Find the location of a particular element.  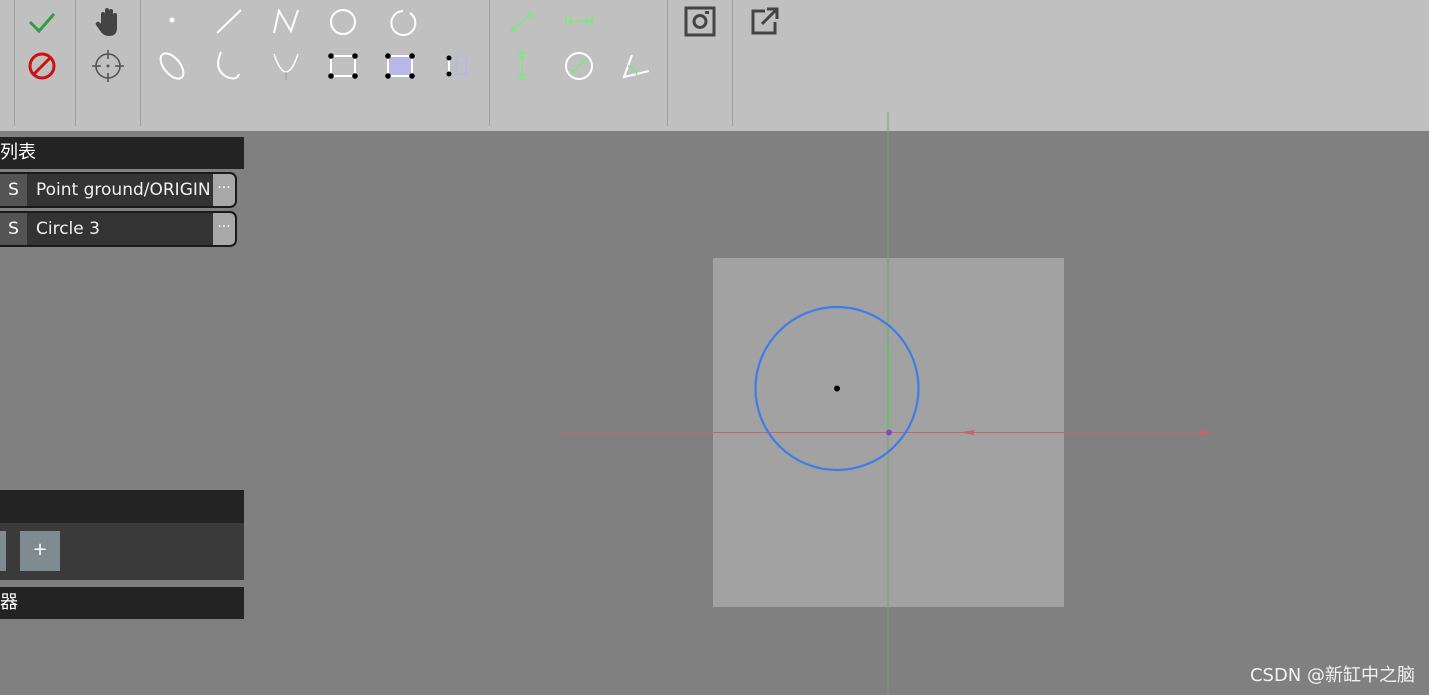

feature-item: S Point ground/ORIGIN ··· is located at coordinates (118, 190).